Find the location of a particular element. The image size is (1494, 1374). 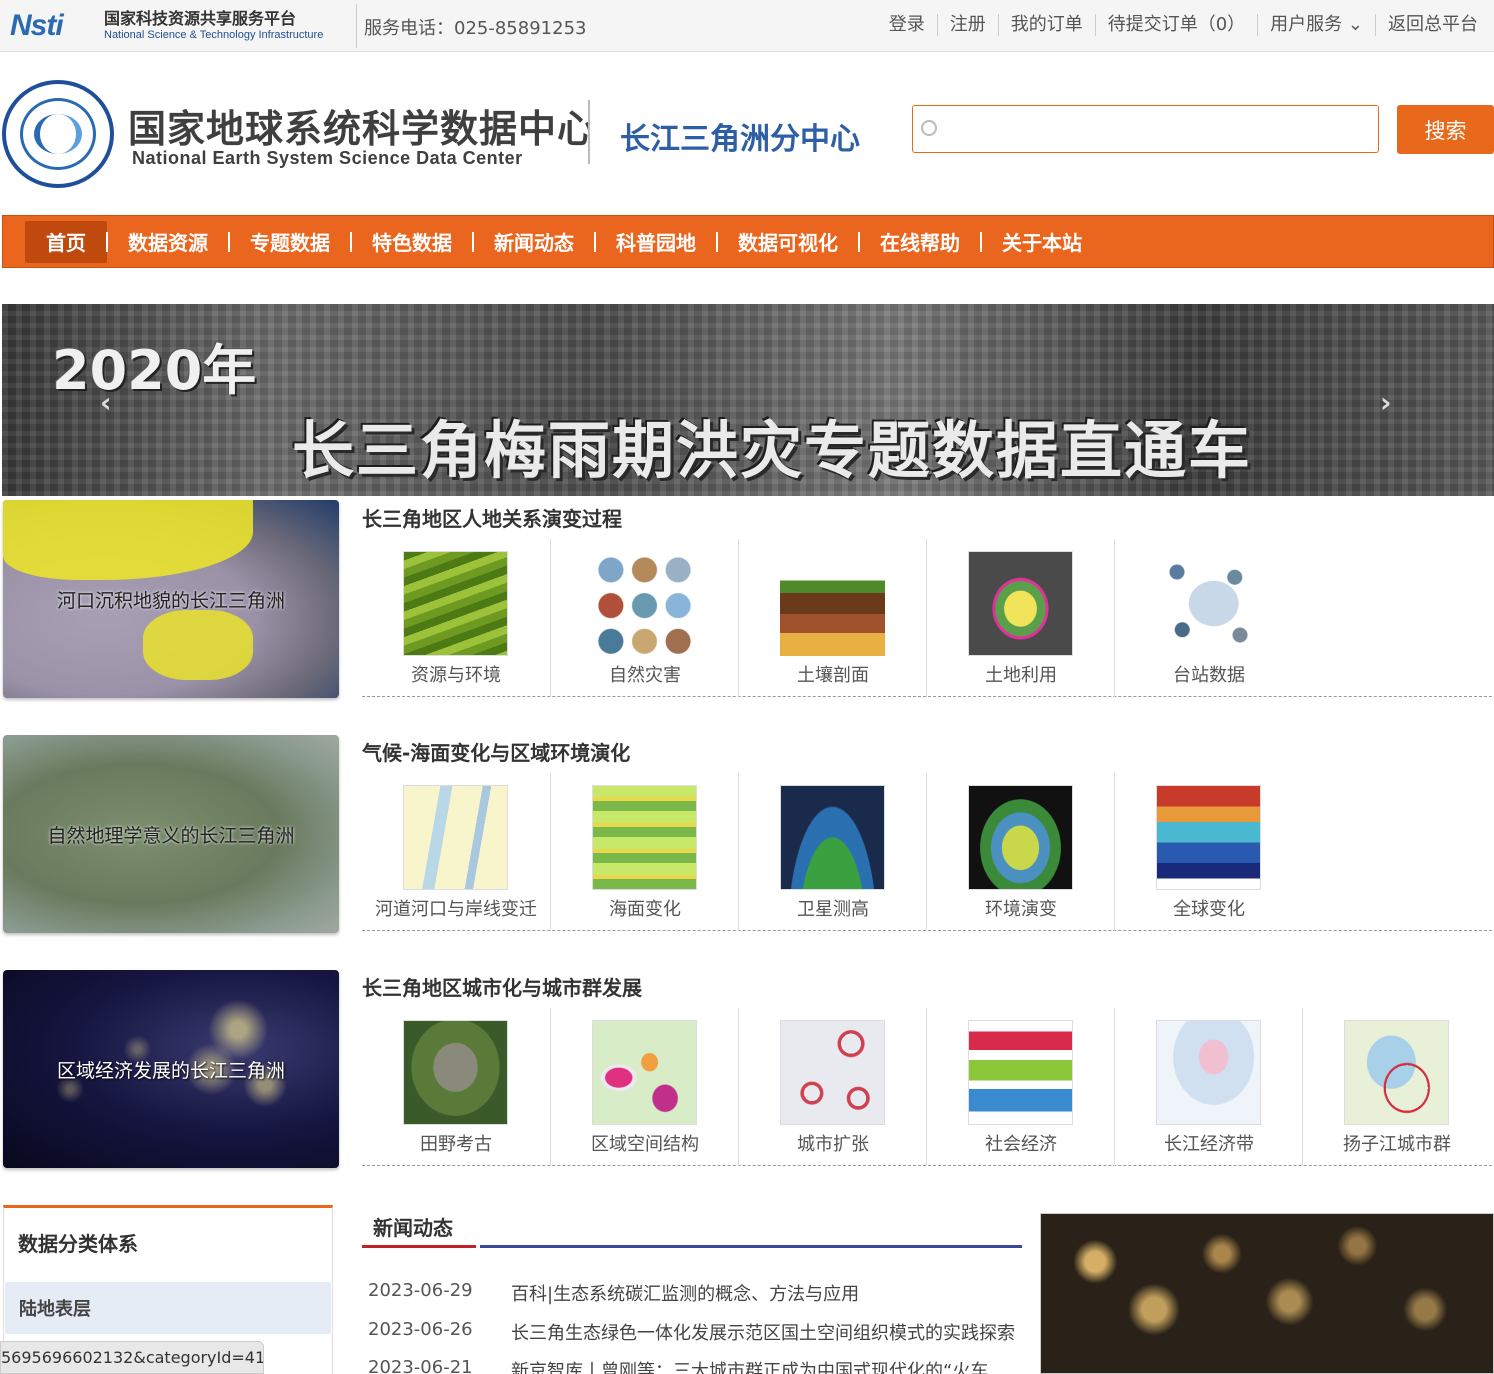

socio-economic-thumbnail is located at coordinates (1020, 1072).